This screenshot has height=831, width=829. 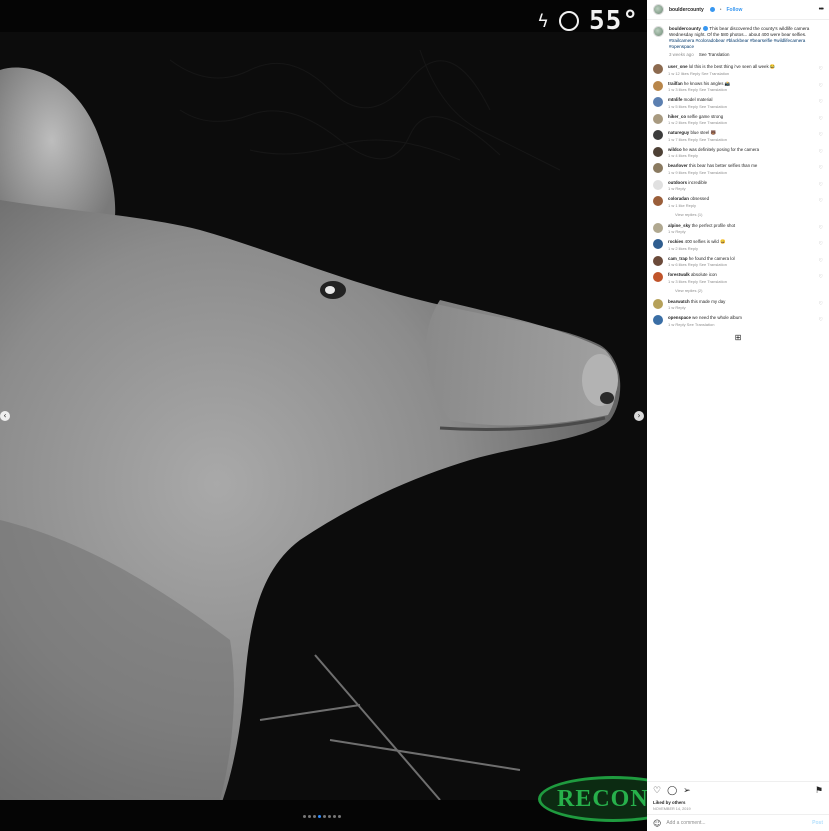 What do you see at coordinates (588, 21) in the screenshot?
I see `camera-overlay: ϟ 55°` at bounding box center [588, 21].